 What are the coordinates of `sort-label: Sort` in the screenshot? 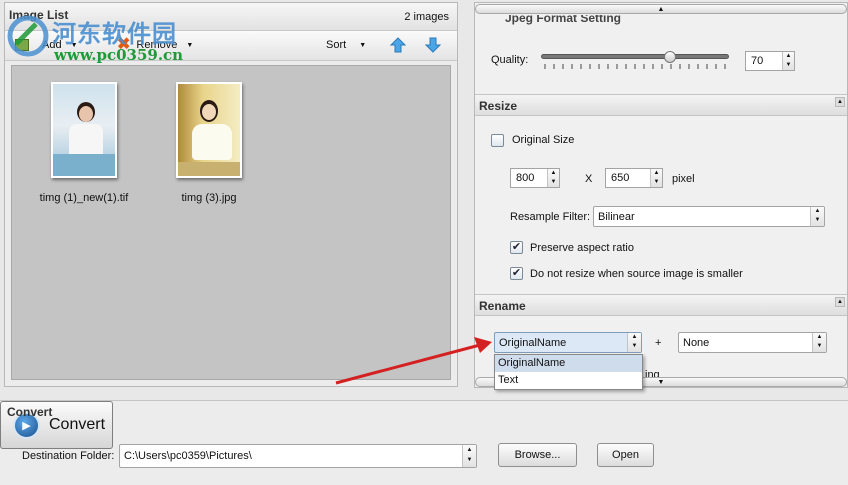 It's located at (336, 45).